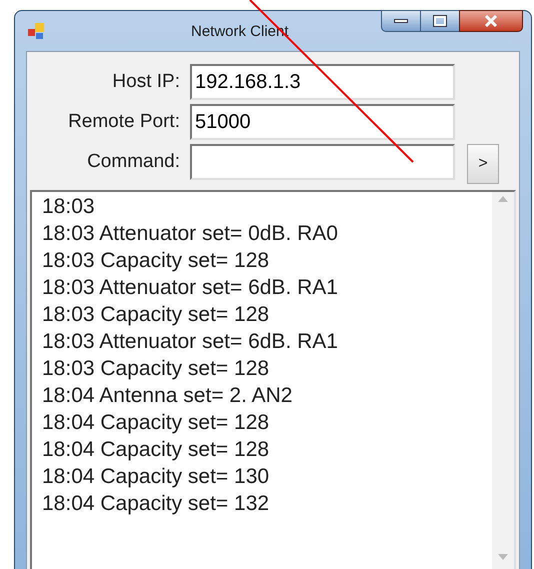 The width and height of the screenshot is (534, 569). Describe the element at coordinates (69, 207) in the screenshot. I see `log-line: 18:03` at that location.